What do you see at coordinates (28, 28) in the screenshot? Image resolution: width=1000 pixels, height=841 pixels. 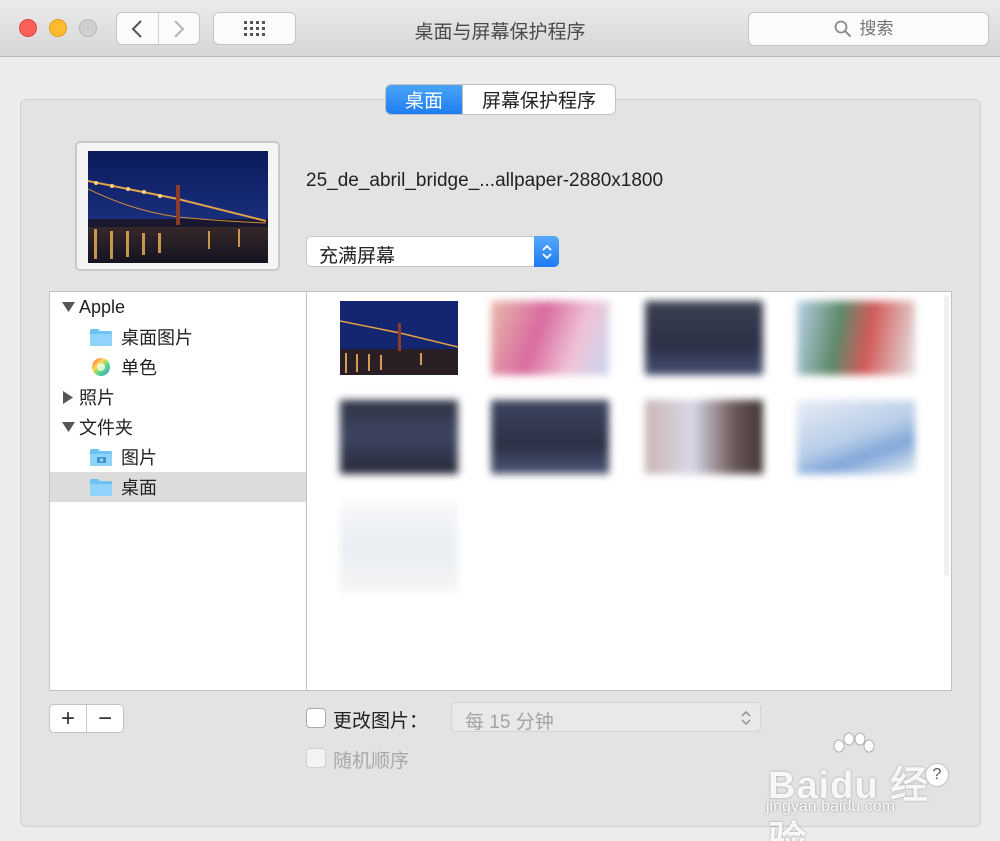 I see `close-button` at bounding box center [28, 28].